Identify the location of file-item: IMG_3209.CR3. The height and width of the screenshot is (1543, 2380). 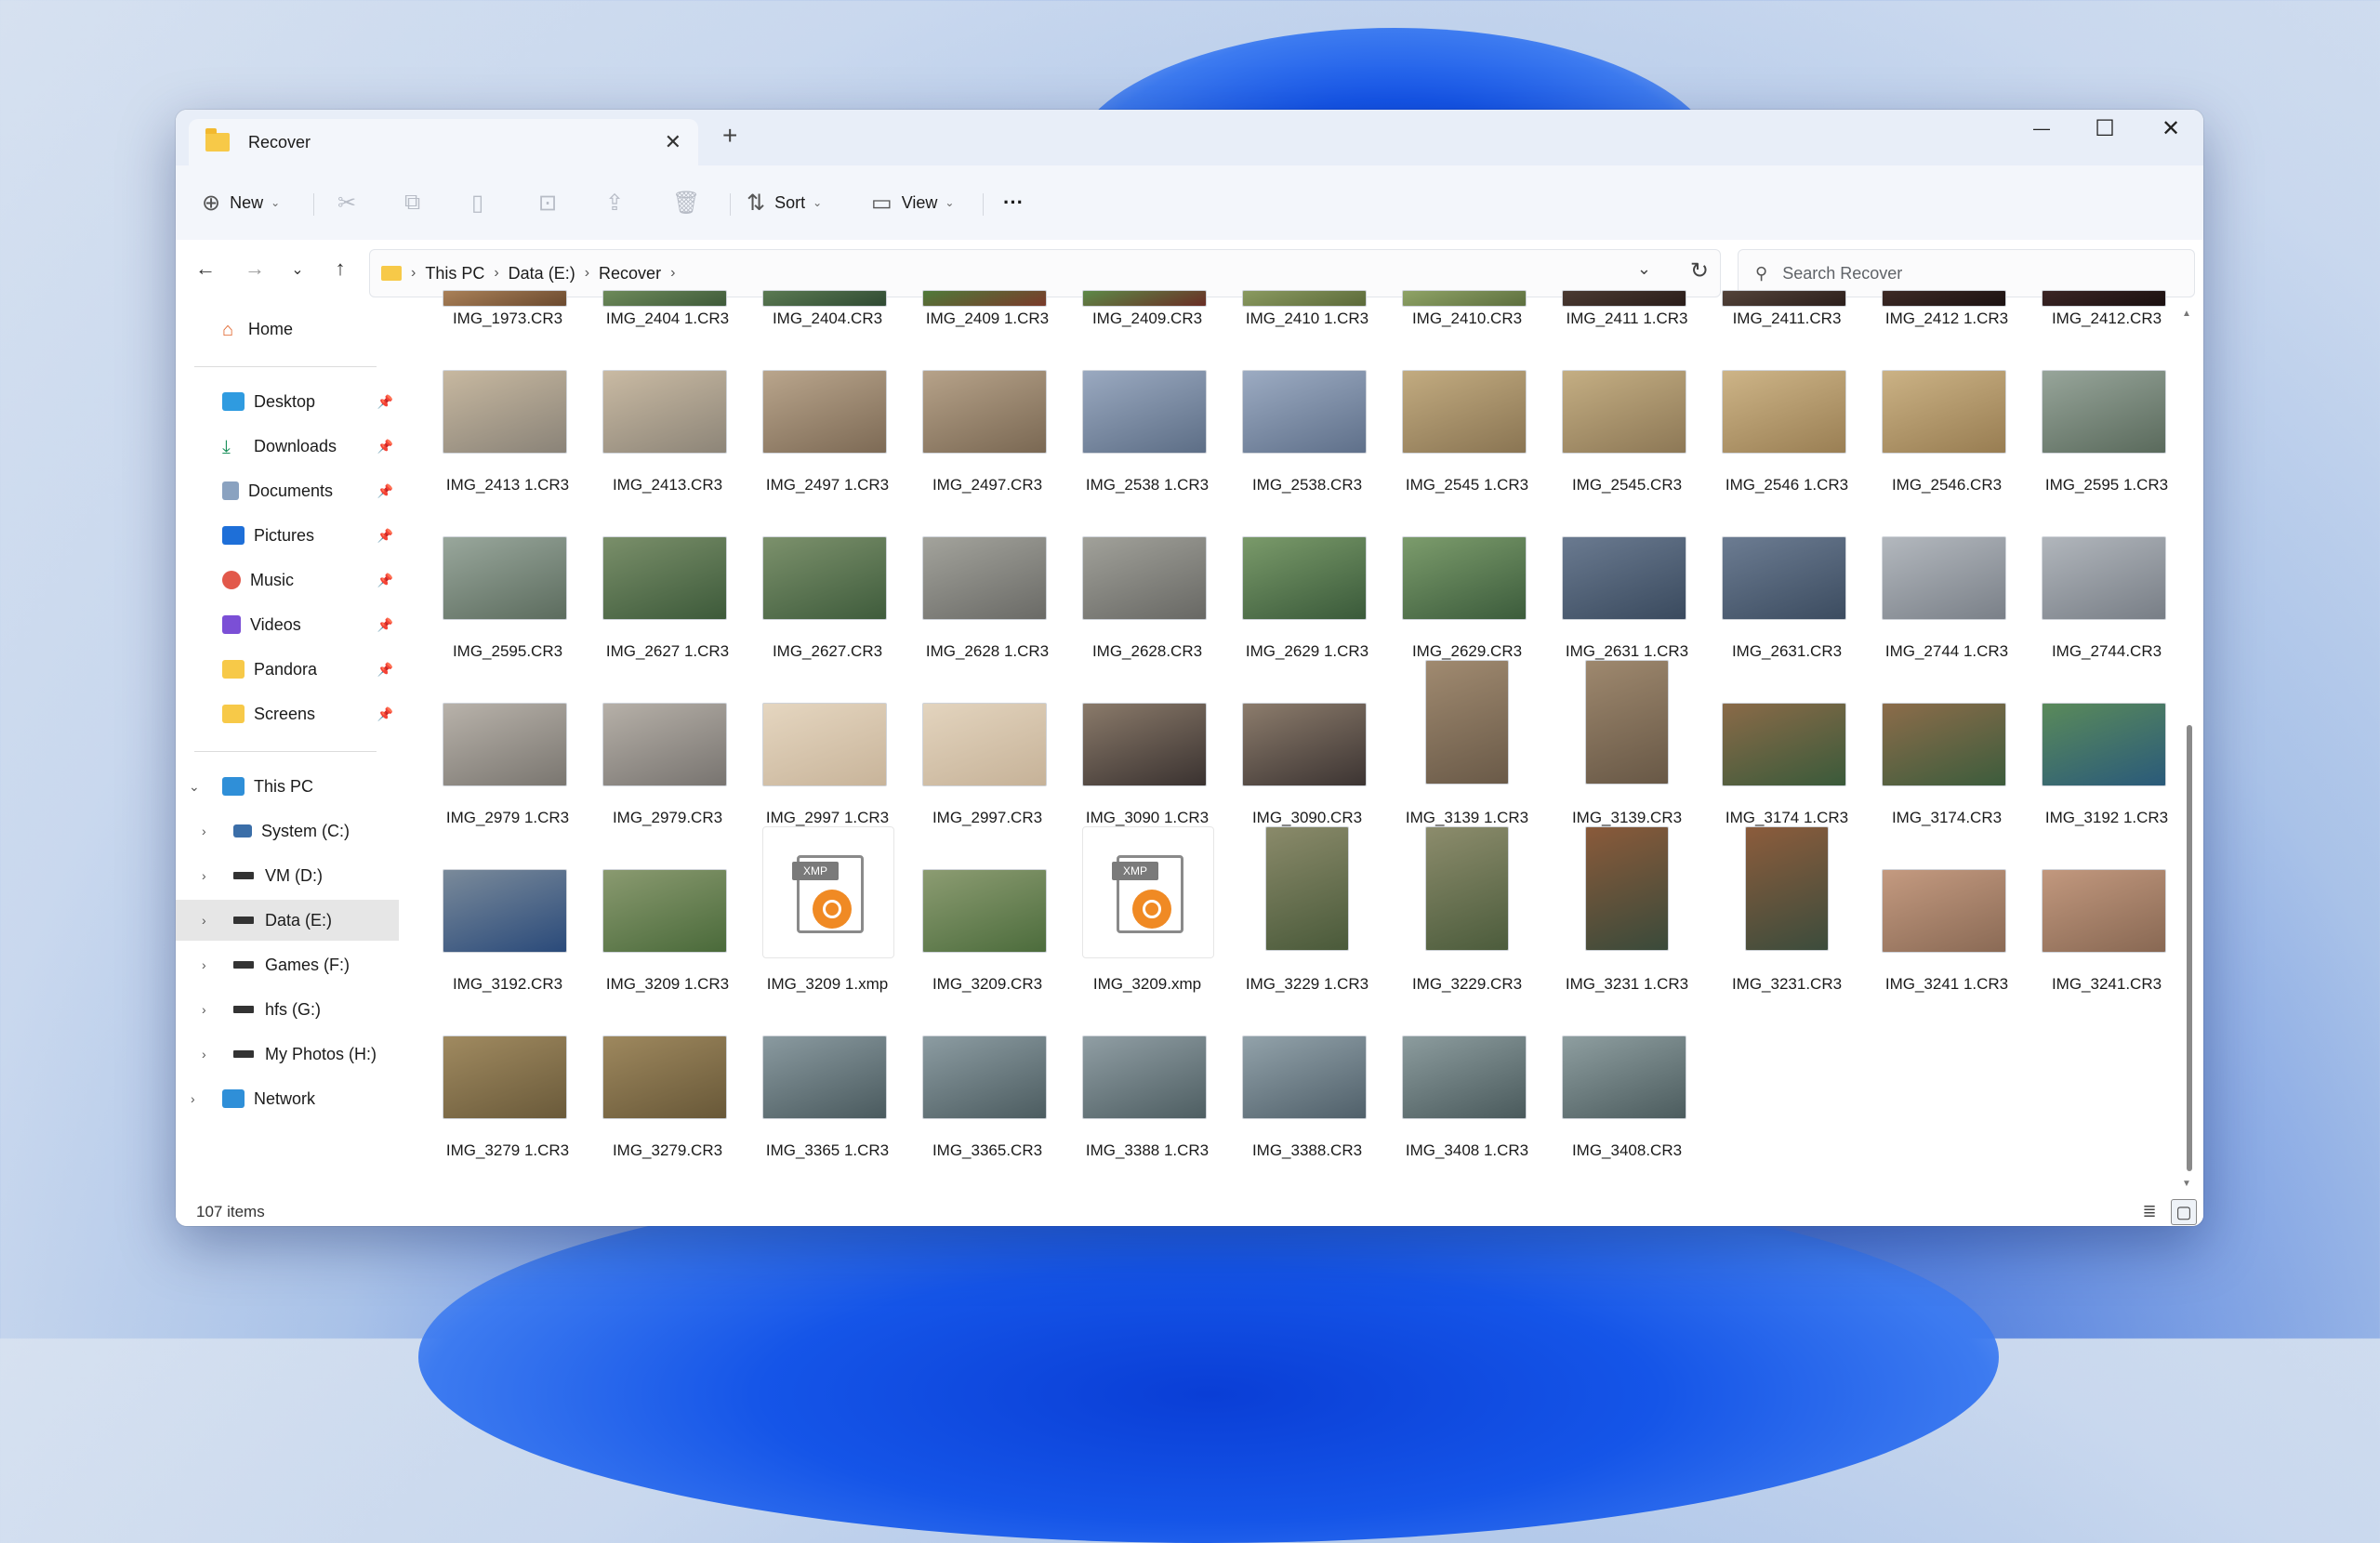
(987, 910).